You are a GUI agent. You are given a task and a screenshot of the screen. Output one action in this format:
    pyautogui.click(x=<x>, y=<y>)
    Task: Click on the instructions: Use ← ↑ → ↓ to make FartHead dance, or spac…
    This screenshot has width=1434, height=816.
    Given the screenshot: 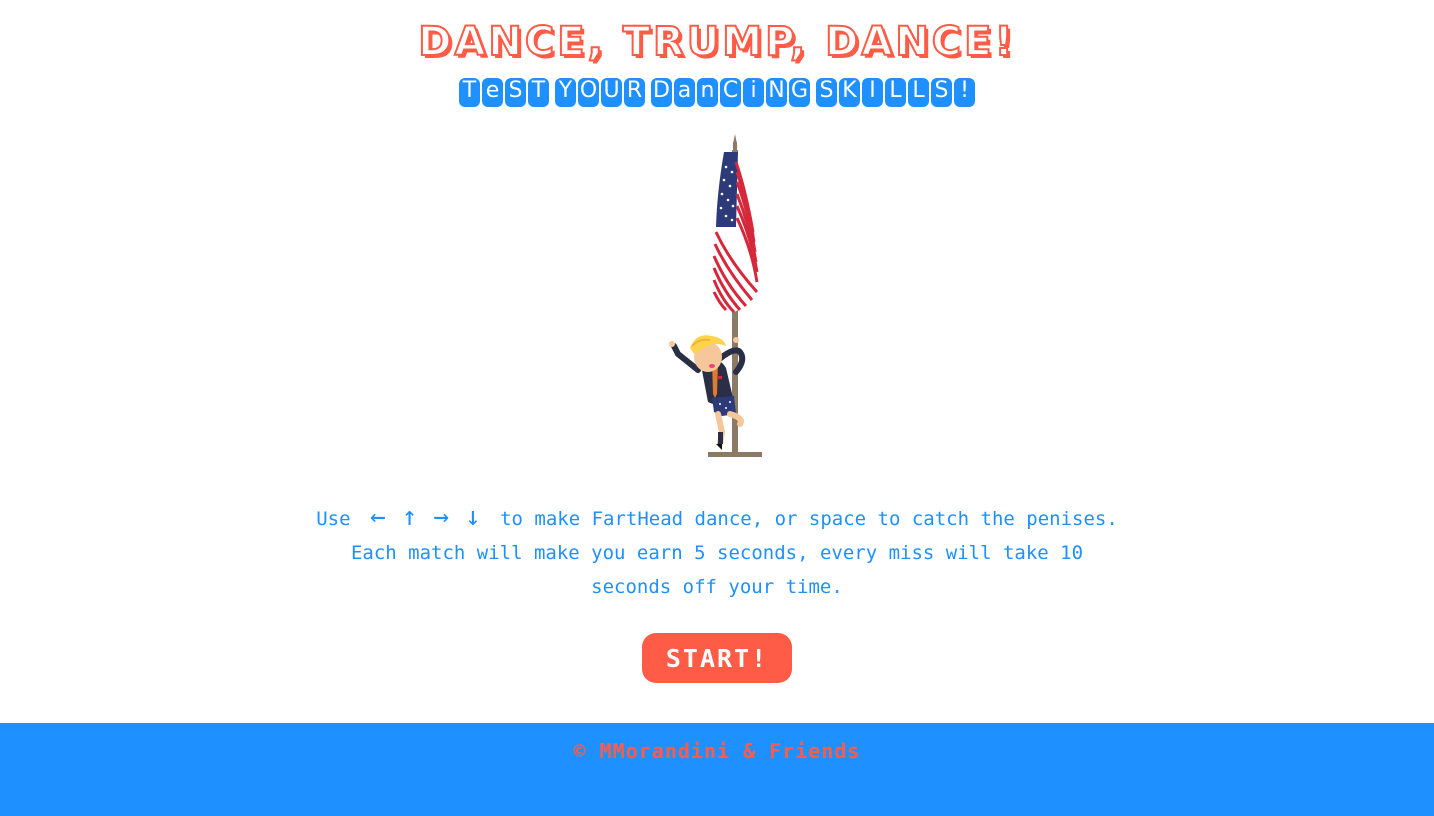 What is the action you would take?
    pyautogui.click(x=717, y=552)
    